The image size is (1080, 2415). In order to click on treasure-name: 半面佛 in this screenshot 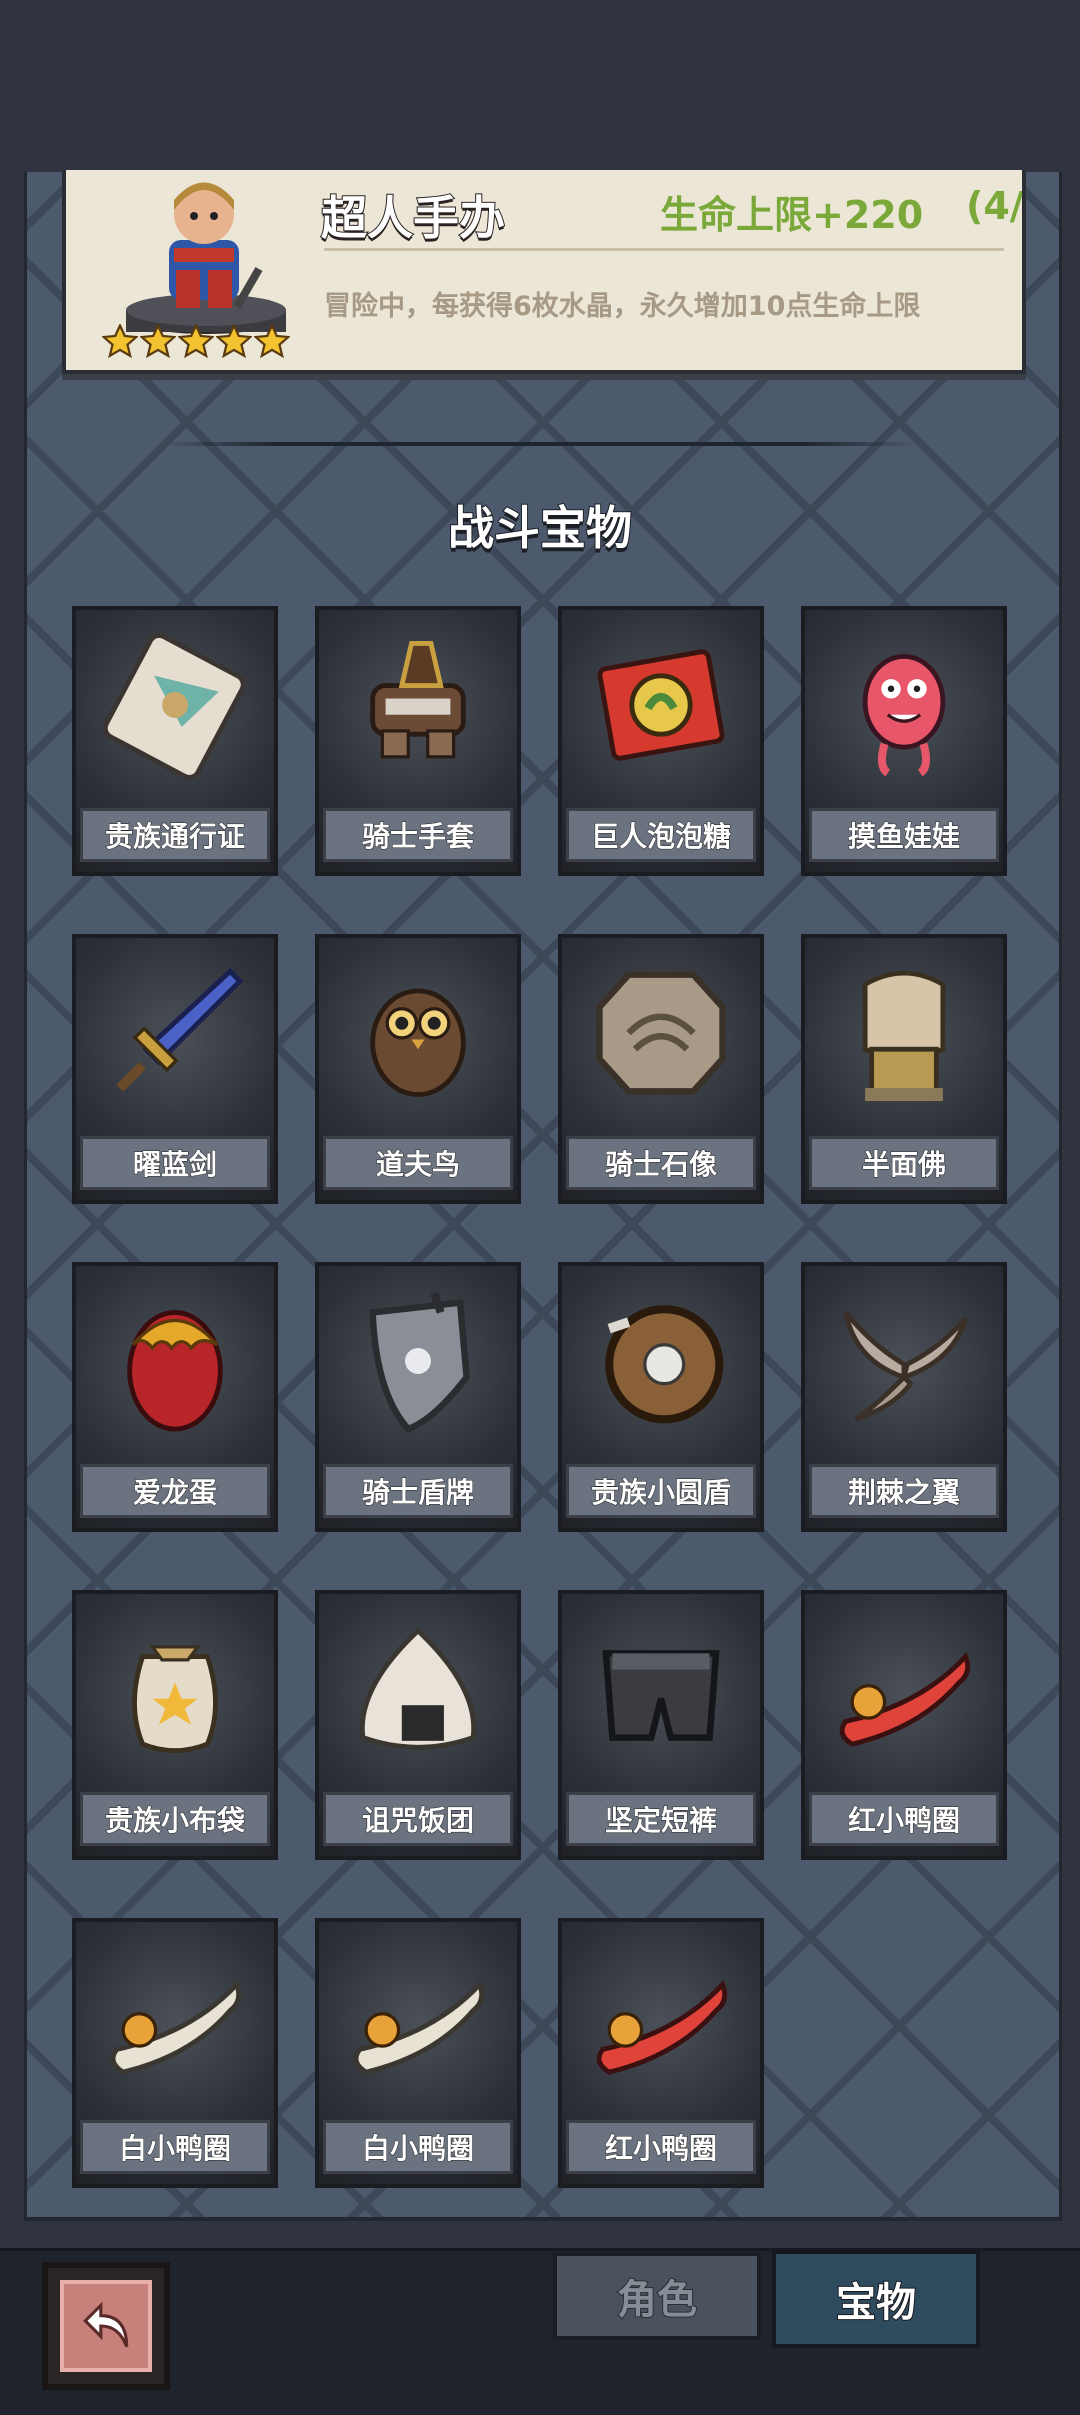, I will do `click(904, 1163)`.